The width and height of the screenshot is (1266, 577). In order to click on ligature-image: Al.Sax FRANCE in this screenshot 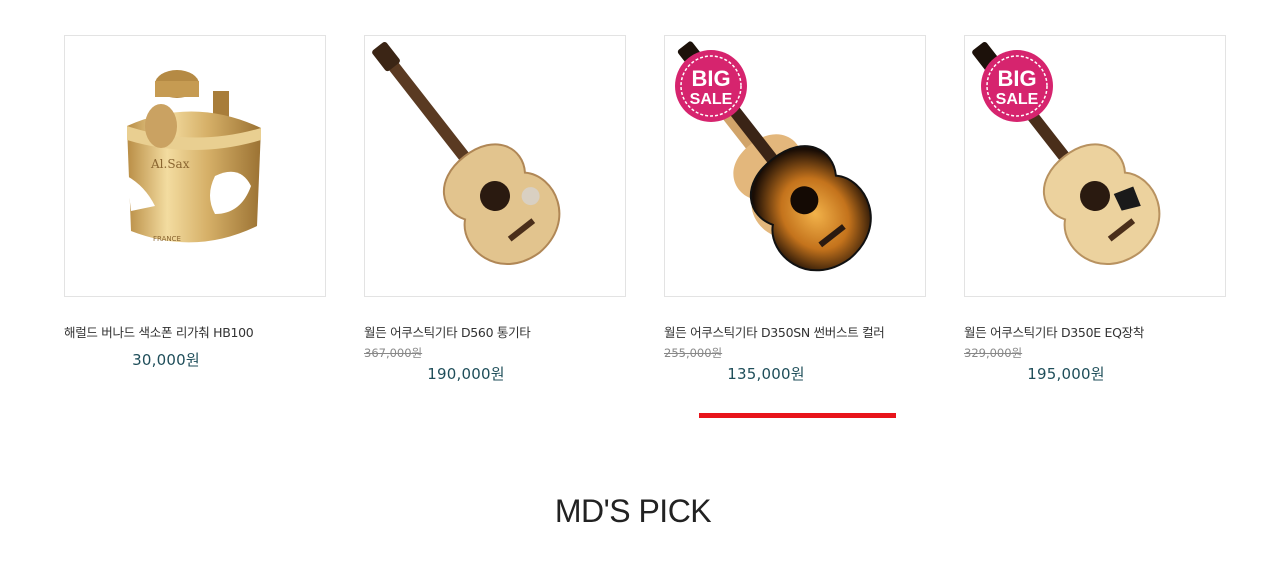, I will do `click(194, 156)`.